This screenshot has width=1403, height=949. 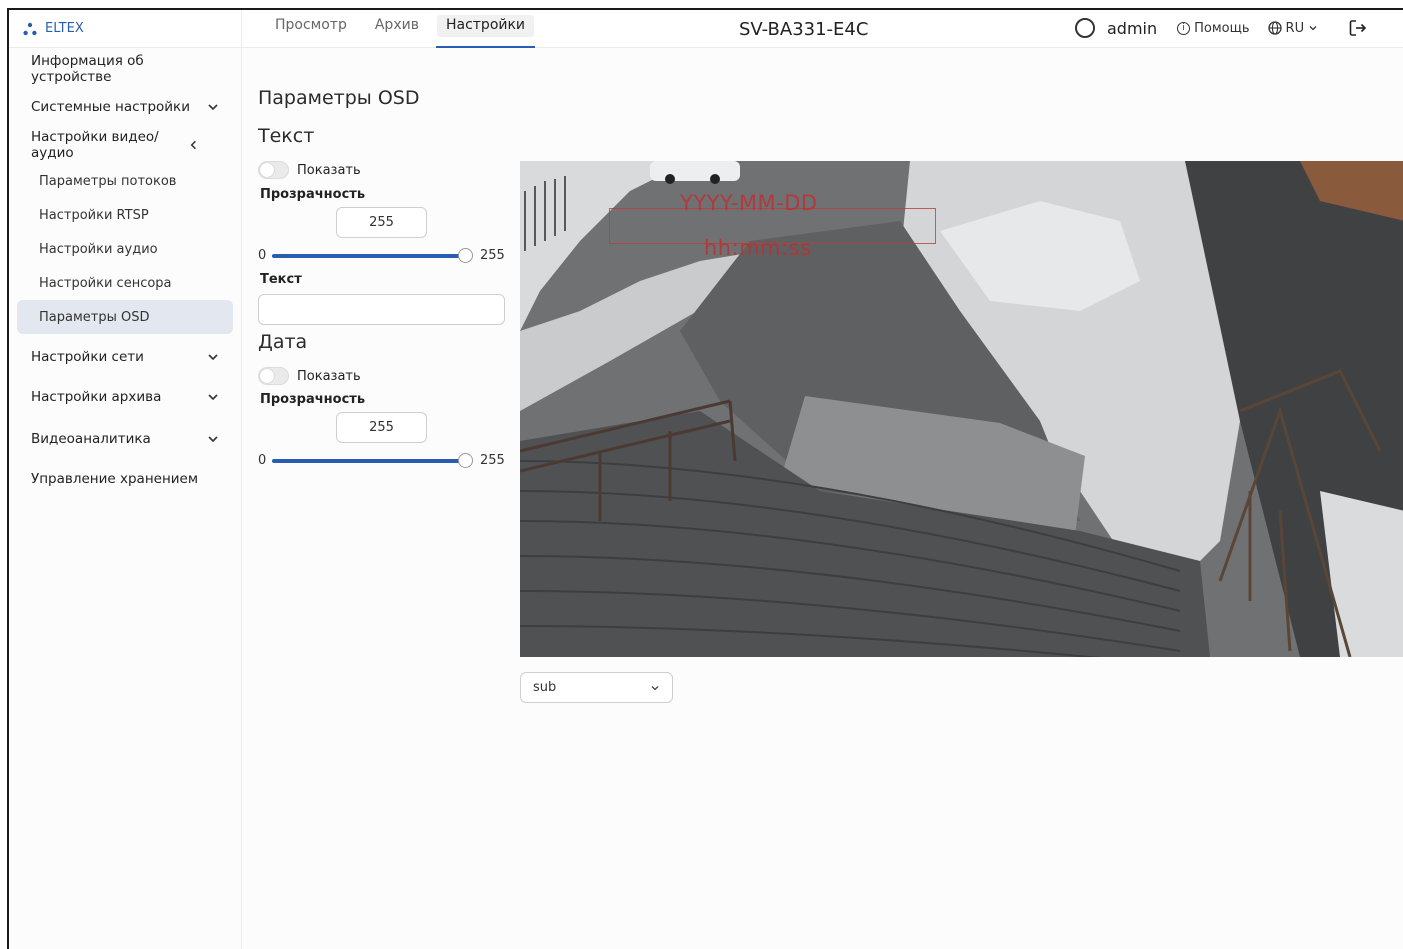 What do you see at coordinates (329, 376) in the screenshot?
I see `date-show-label: Показать` at bounding box center [329, 376].